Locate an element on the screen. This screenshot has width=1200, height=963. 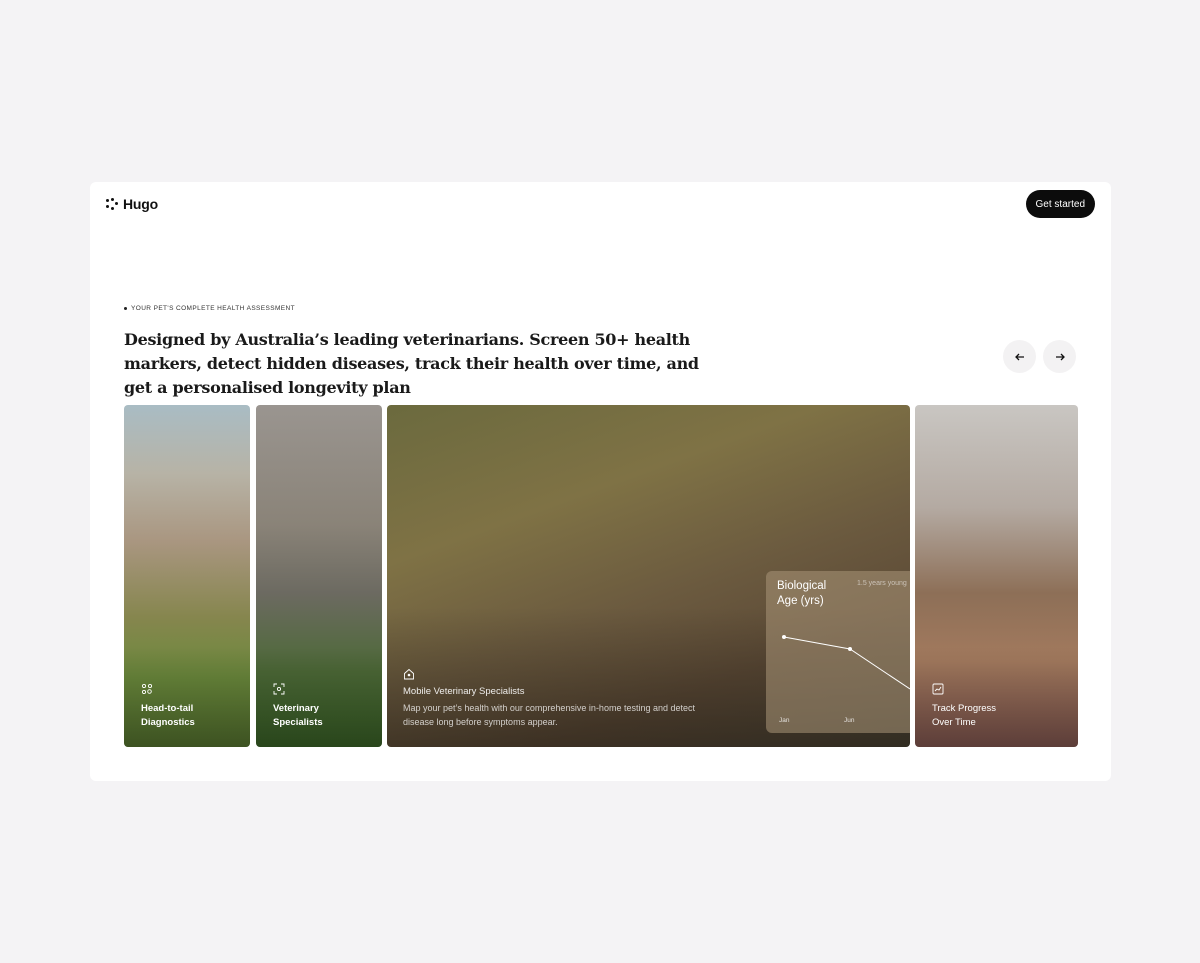
bullet-icon is located at coordinates (125, 308).